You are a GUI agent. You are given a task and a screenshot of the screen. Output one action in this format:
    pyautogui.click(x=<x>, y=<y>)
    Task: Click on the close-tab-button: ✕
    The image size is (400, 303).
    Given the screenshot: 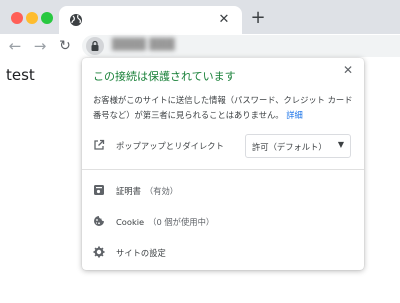 What is the action you would take?
    pyautogui.click(x=224, y=20)
    